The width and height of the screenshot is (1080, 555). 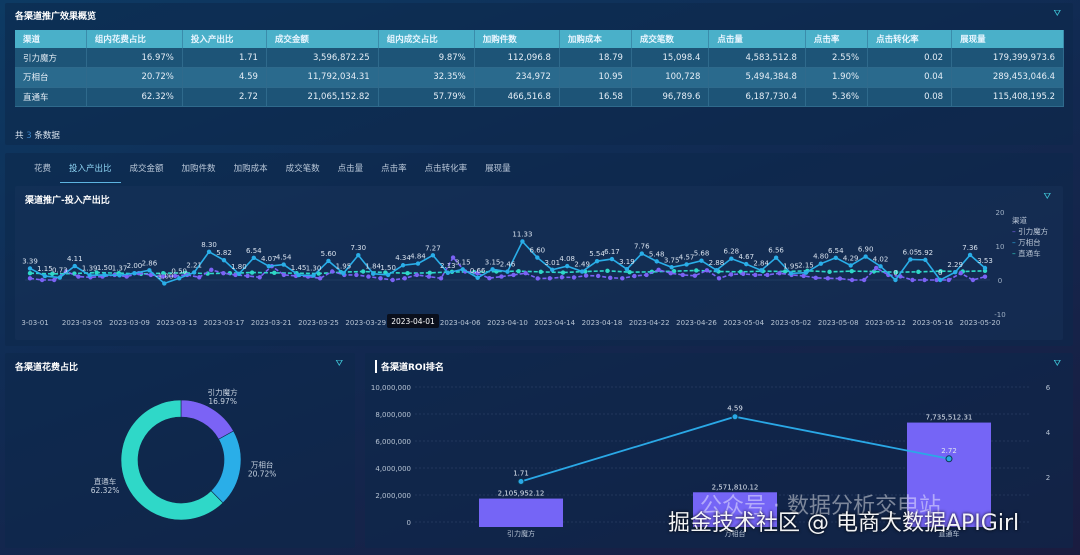 I want to click on pie-title: 各渠道花费占比, so click(x=47, y=368).